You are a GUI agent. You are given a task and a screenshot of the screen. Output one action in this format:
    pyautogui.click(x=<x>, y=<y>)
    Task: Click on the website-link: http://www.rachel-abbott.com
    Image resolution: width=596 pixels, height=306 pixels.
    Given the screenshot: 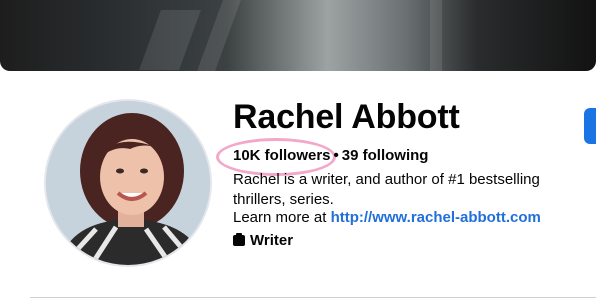 What is the action you would take?
    pyautogui.click(x=436, y=217)
    